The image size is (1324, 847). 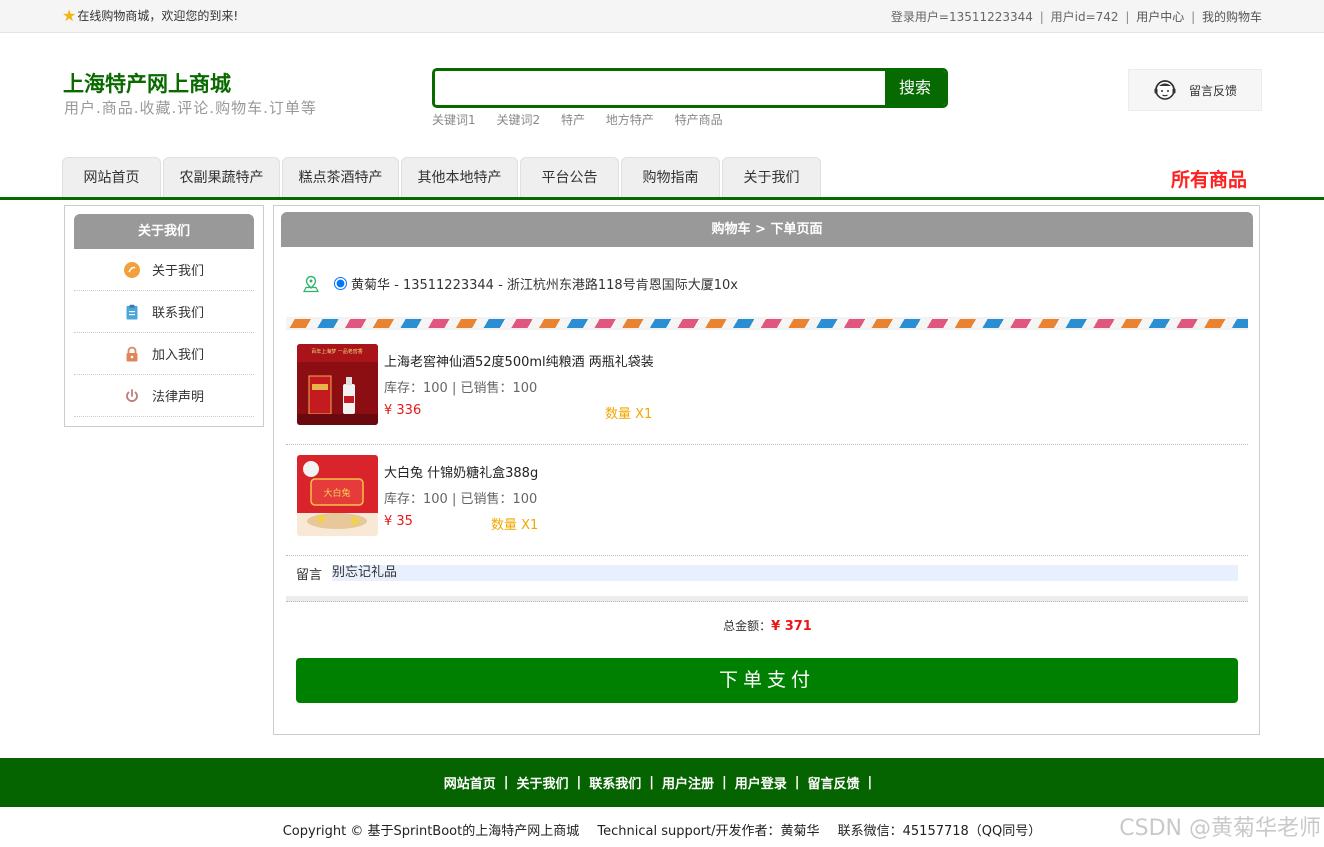 I want to click on footer-link-home: 网站首页, so click(x=470, y=782).